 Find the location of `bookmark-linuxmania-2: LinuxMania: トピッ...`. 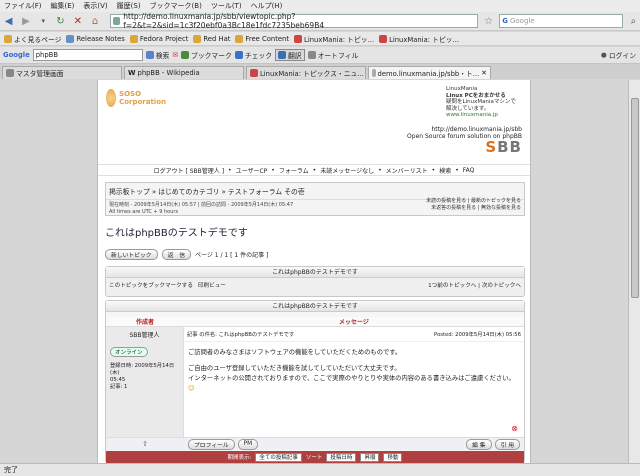

bookmark-linuxmania-2: LinuxMania: トピッ... is located at coordinates (419, 39).